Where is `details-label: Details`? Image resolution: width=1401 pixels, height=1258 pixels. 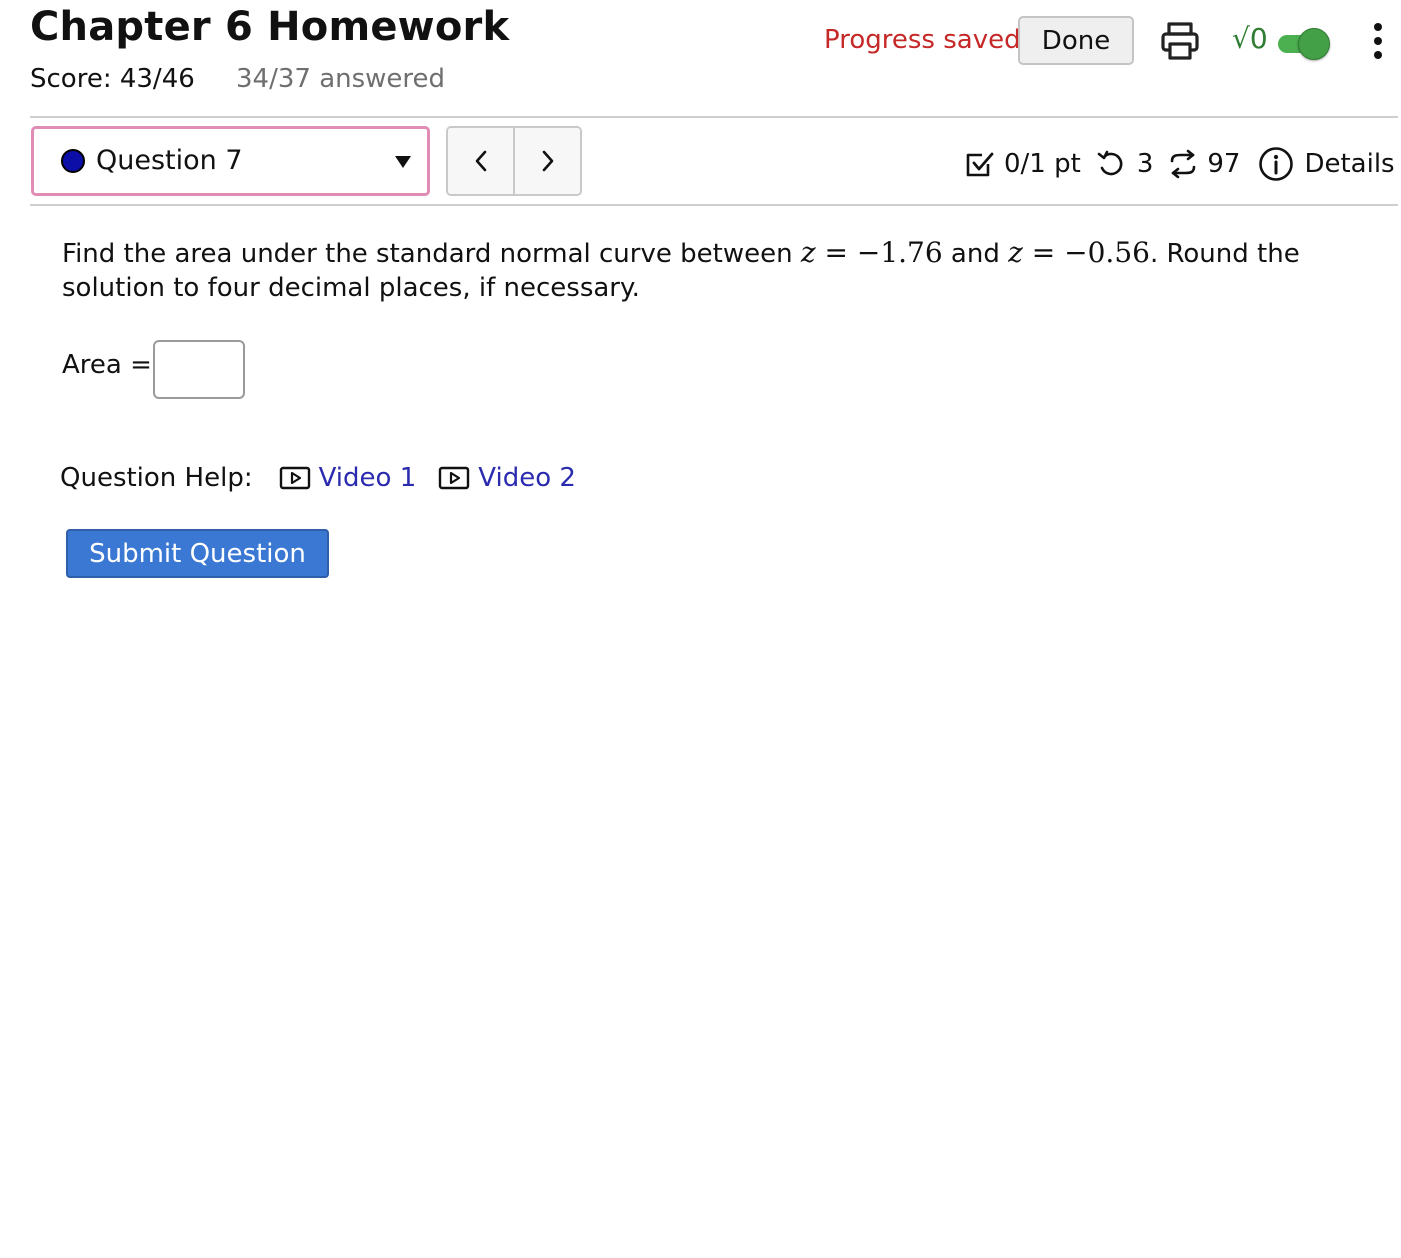
details-label: Details is located at coordinates (1349, 164).